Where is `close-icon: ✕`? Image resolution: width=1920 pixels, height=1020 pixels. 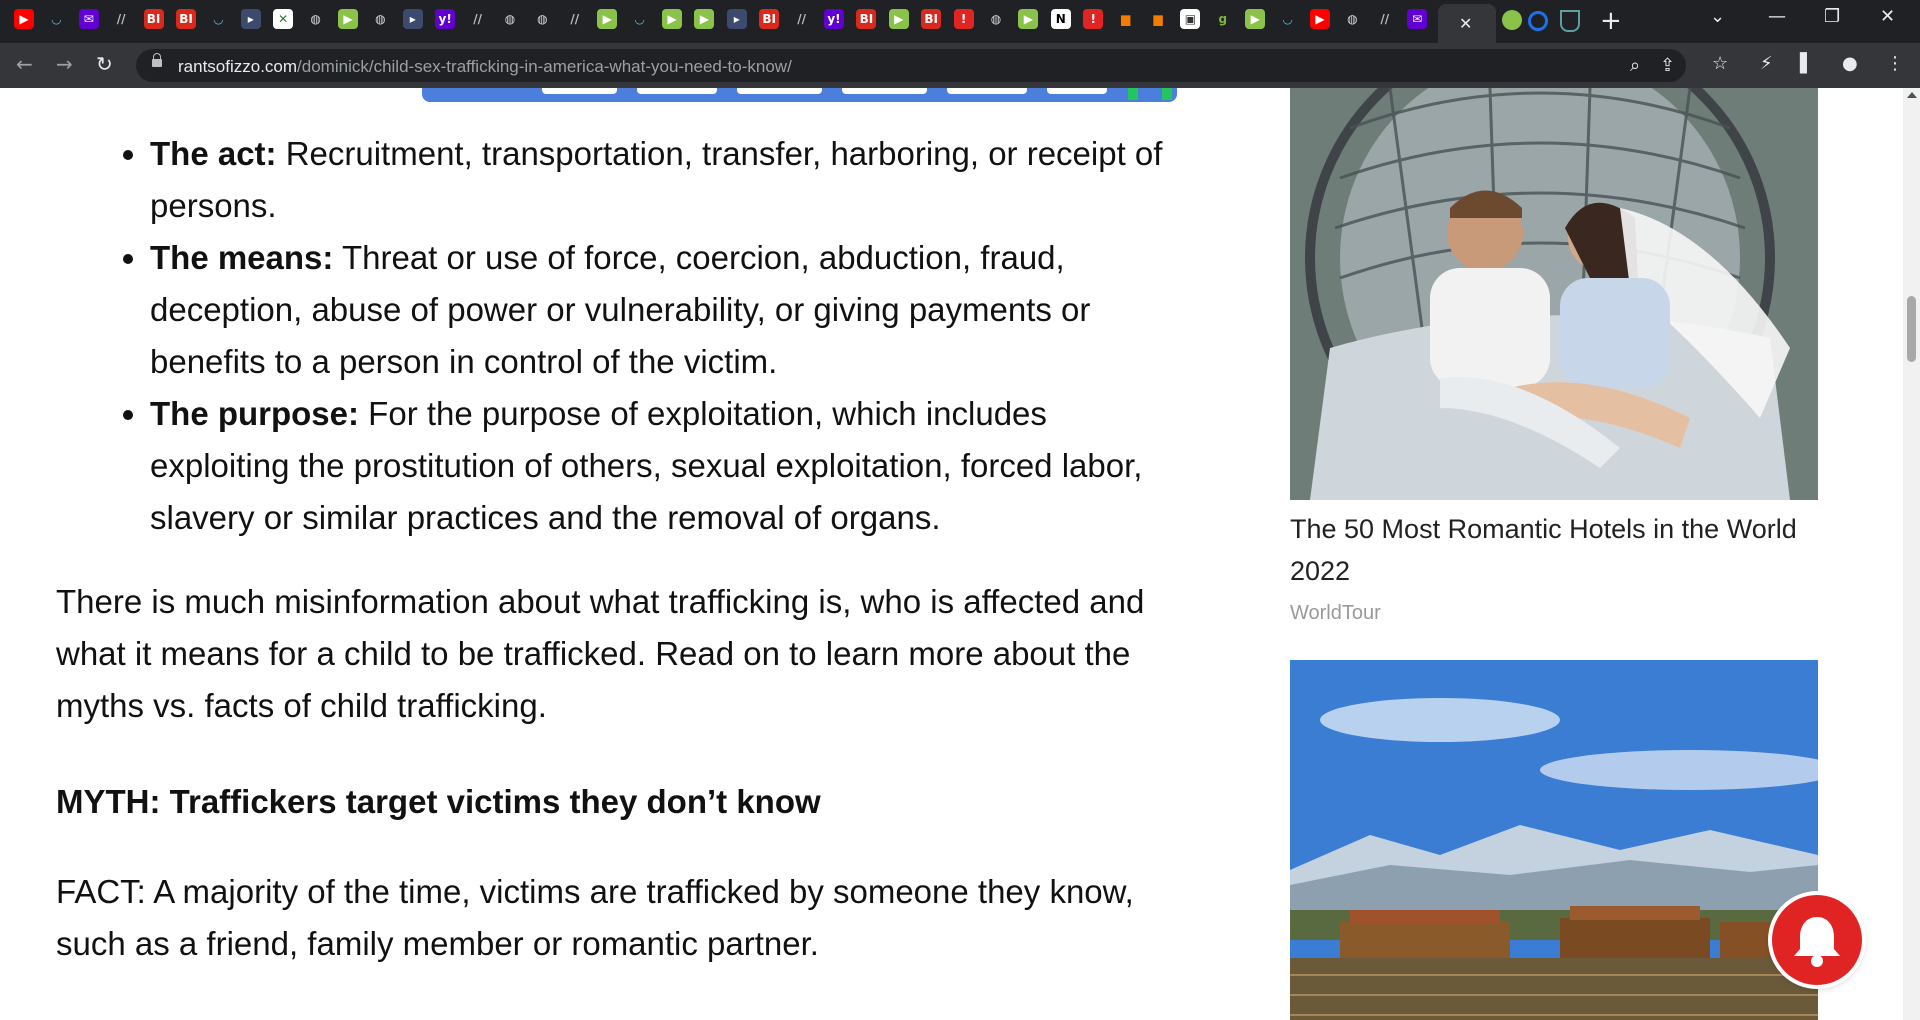
close-icon: ✕ is located at coordinates (1465, 23).